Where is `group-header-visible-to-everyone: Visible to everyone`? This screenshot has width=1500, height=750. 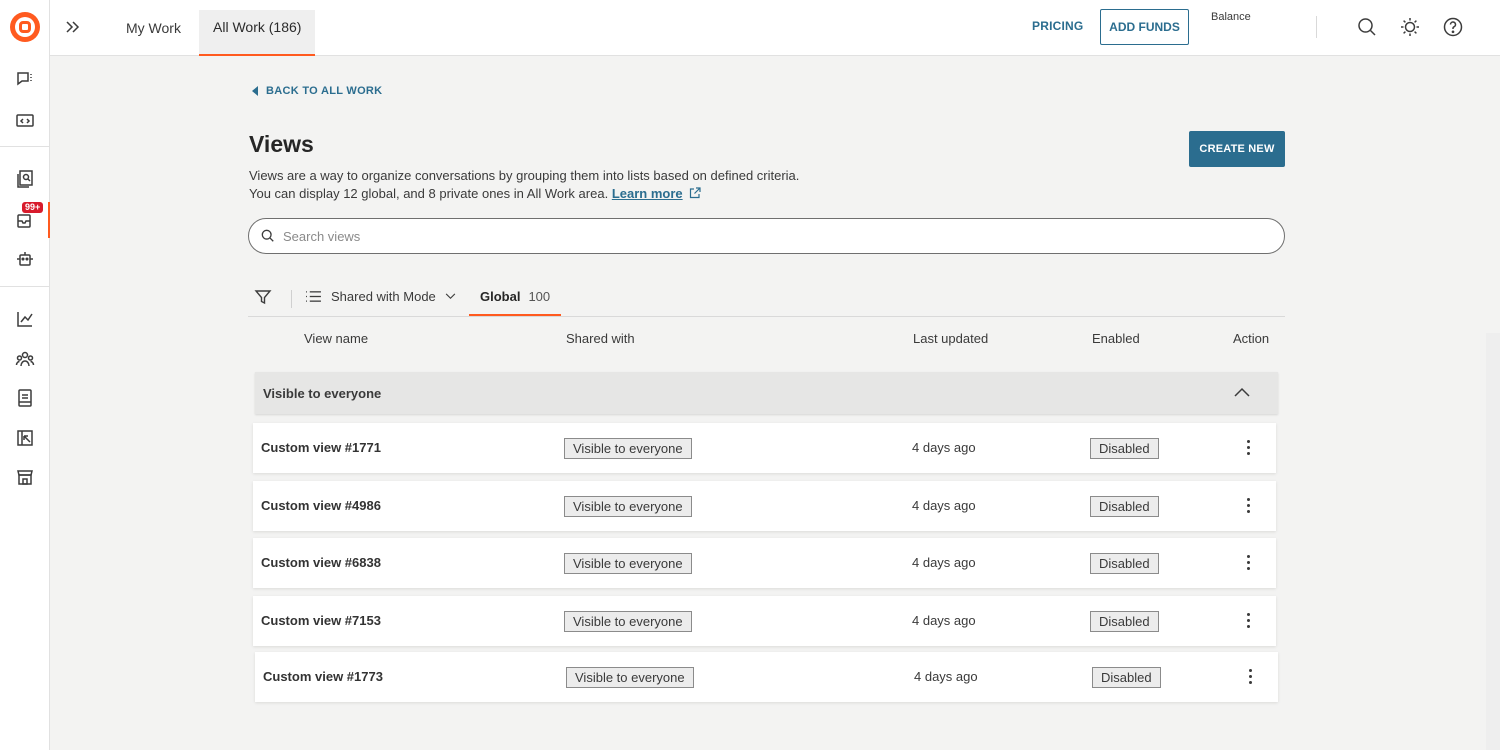
group-header-visible-to-everyone: Visible to everyone is located at coordinates (766, 393).